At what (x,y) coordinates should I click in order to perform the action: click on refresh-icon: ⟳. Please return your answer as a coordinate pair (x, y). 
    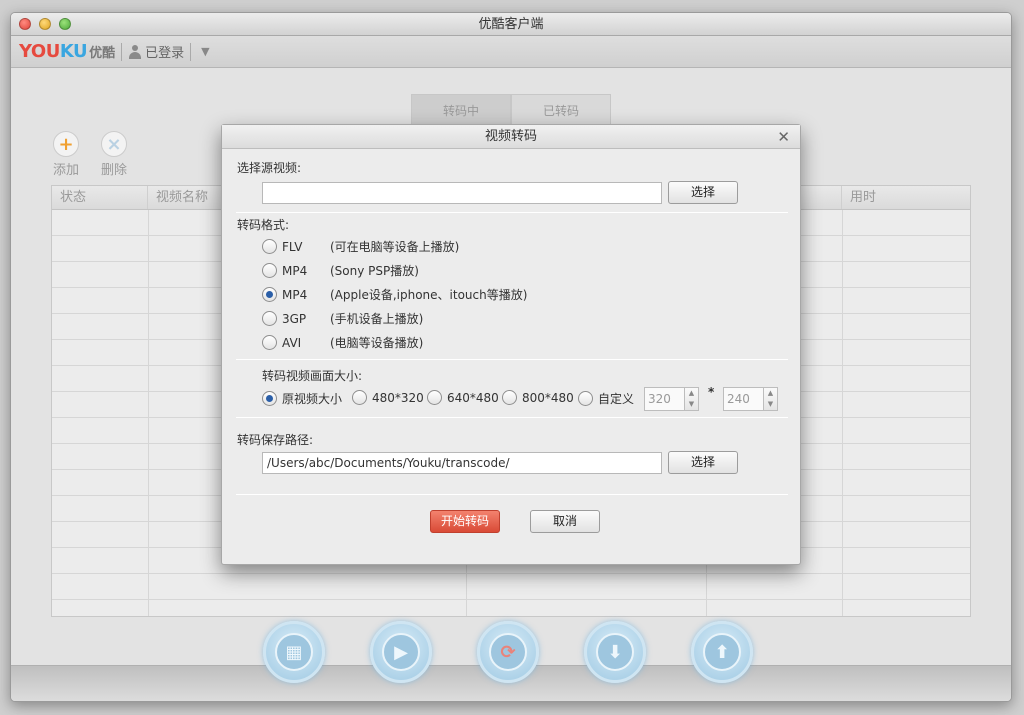
    Looking at the image, I should click on (508, 652).